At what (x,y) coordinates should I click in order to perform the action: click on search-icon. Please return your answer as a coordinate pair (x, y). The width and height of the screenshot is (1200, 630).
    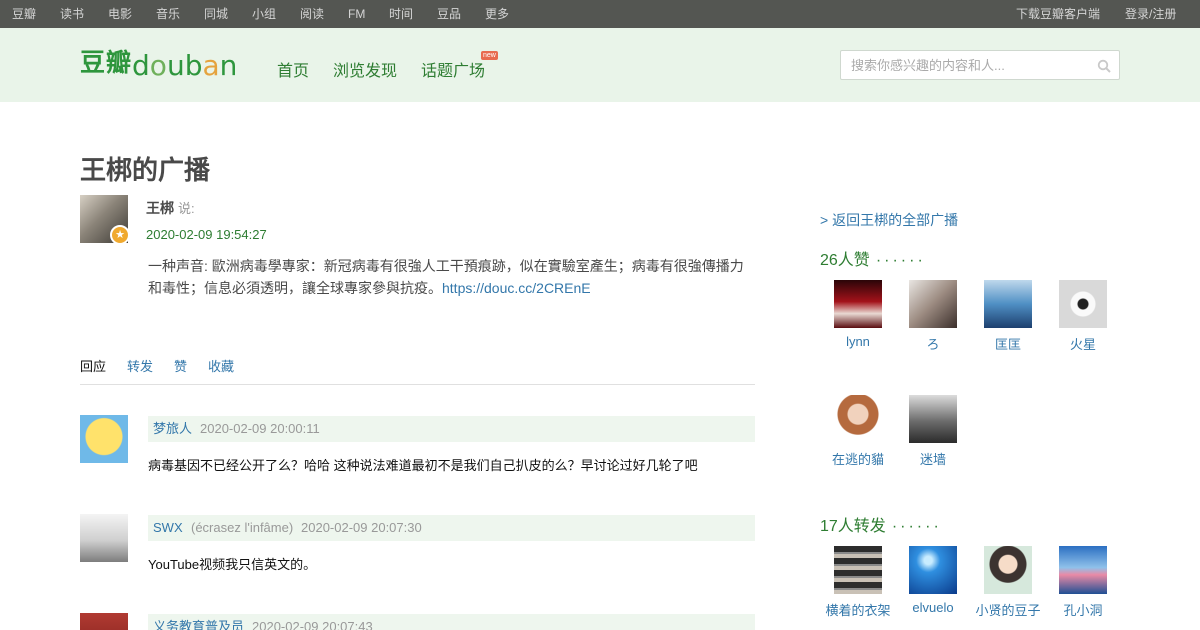
    Looking at the image, I should click on (1104, 66).